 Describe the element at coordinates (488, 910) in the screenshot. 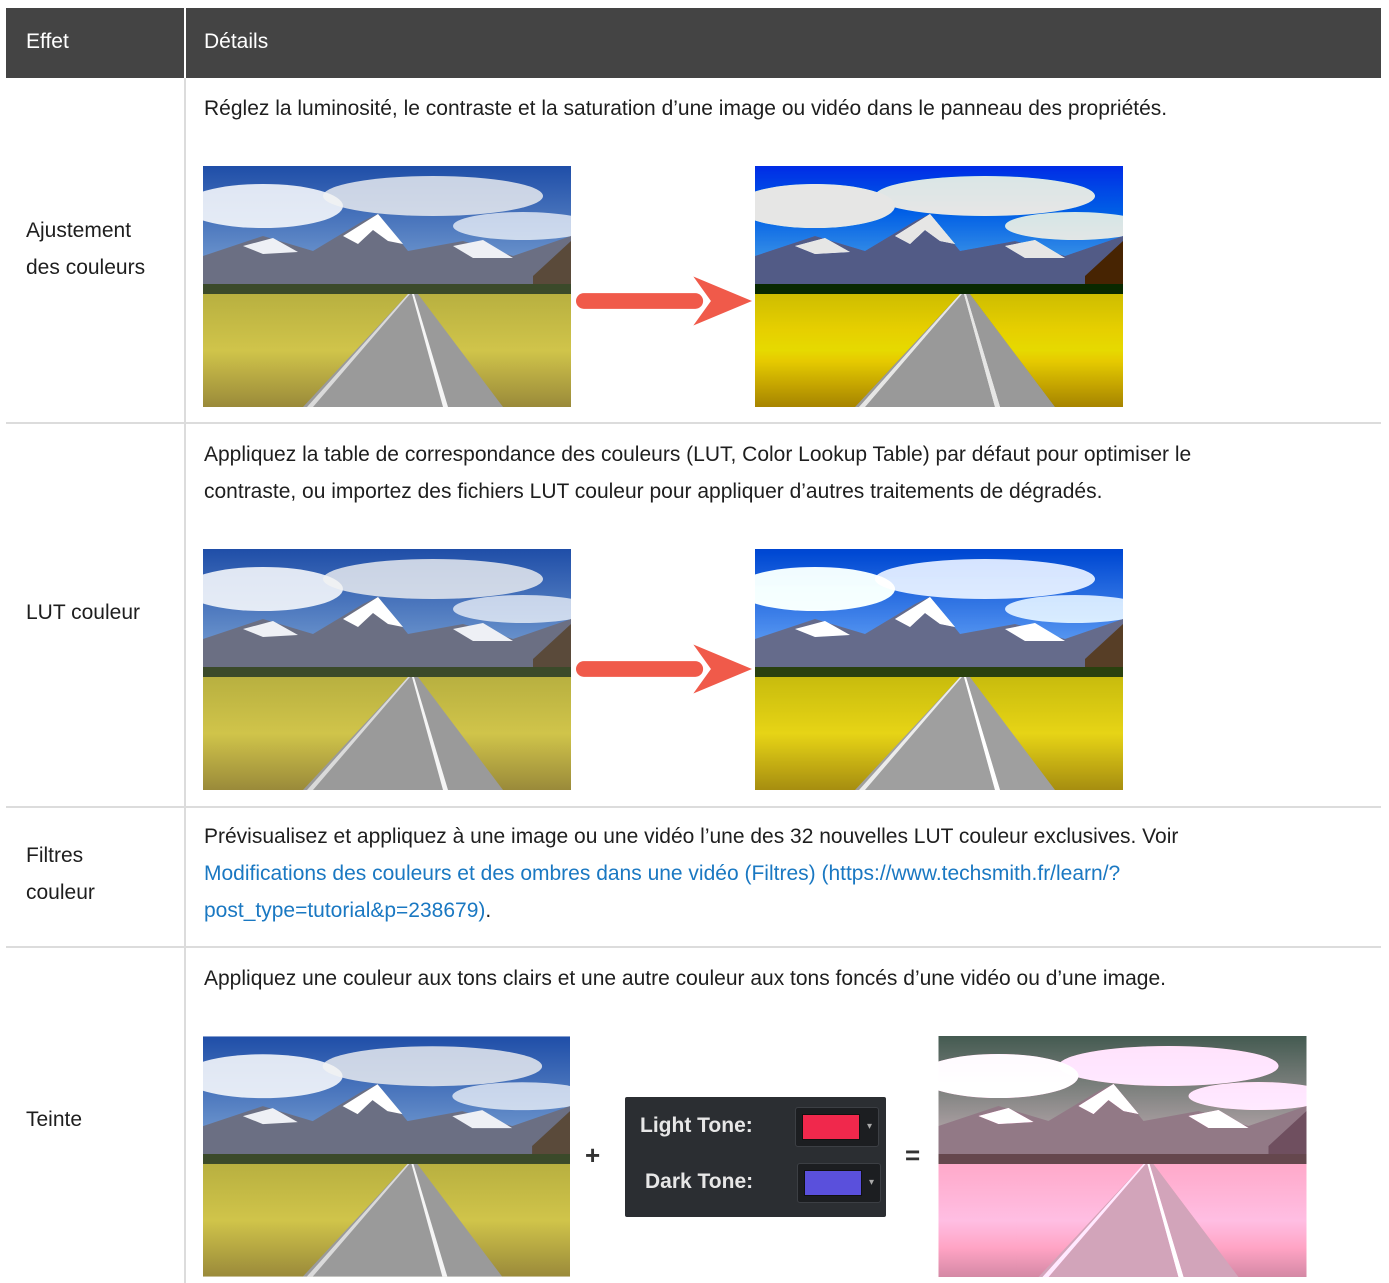

I see `details-text: .` at that location.